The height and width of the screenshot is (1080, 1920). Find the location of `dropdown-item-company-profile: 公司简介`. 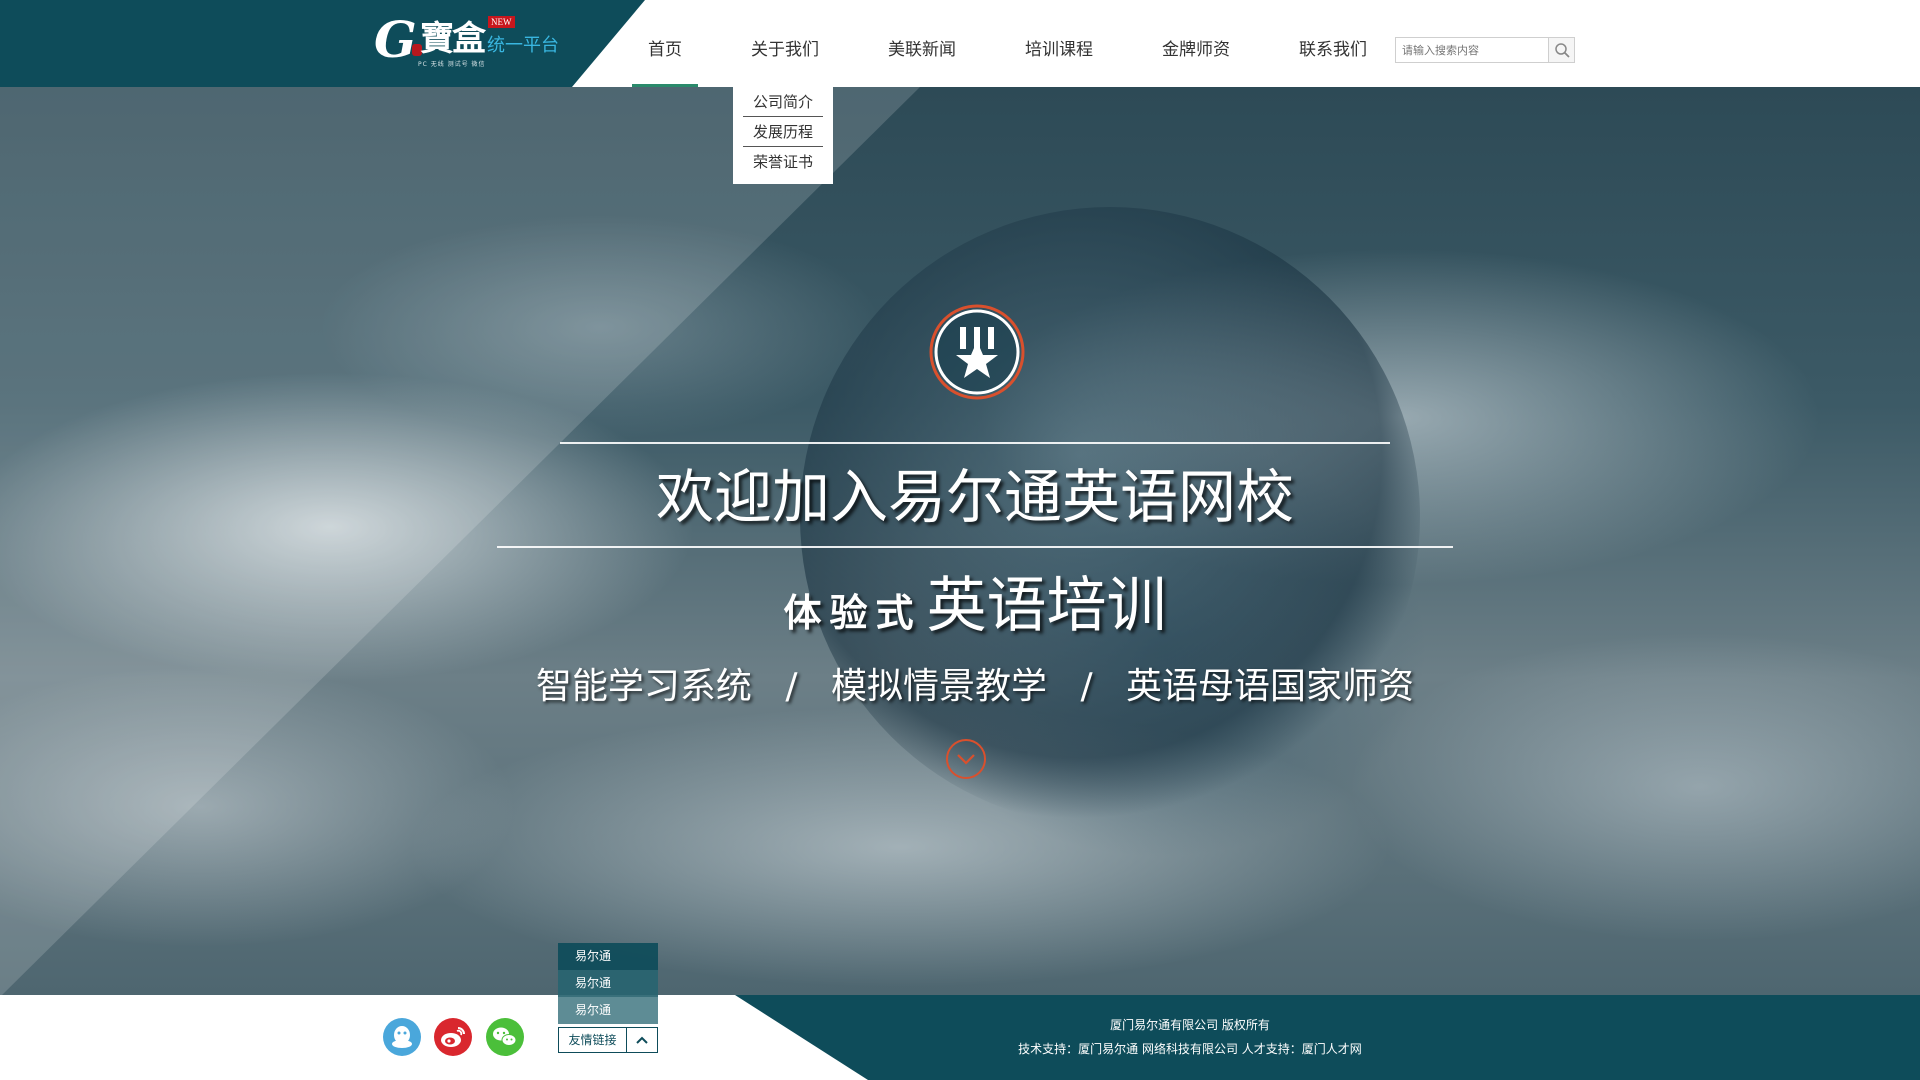

dropdown-item-company-profile: 公司简介 is located at coordinates (783, 102).